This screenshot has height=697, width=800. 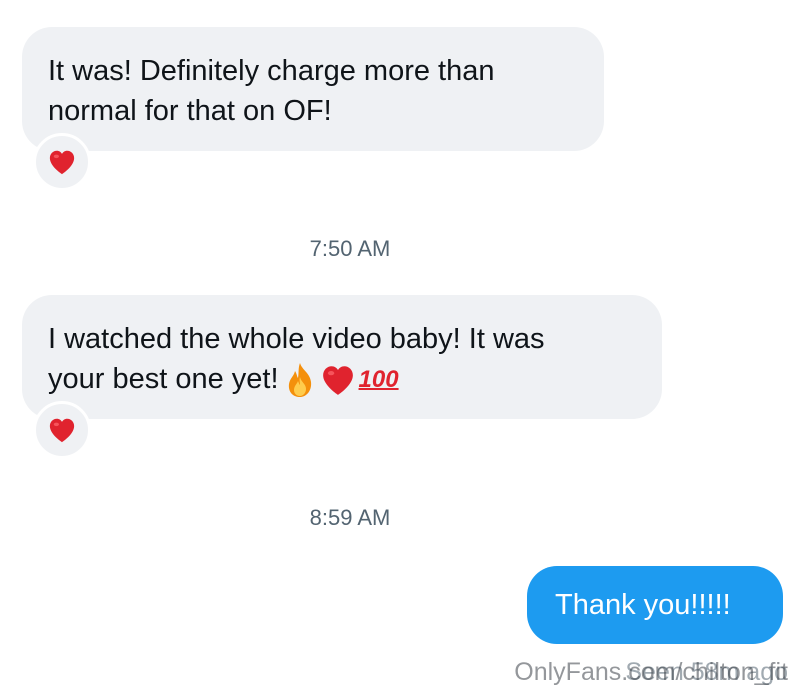 I want to click on outgoing-message-bubble: Thank you!!!!!, so click(x=655, y=605).